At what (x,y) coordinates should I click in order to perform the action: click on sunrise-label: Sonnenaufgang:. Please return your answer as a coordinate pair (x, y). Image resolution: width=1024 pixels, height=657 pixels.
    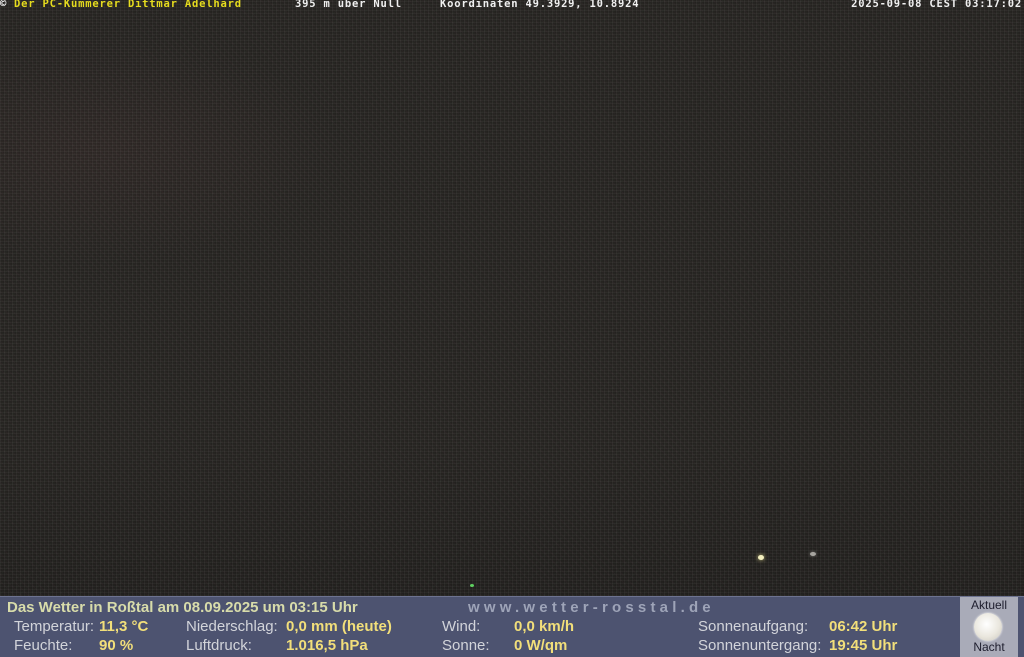
    Looking at the image, I should click on (753, 626).